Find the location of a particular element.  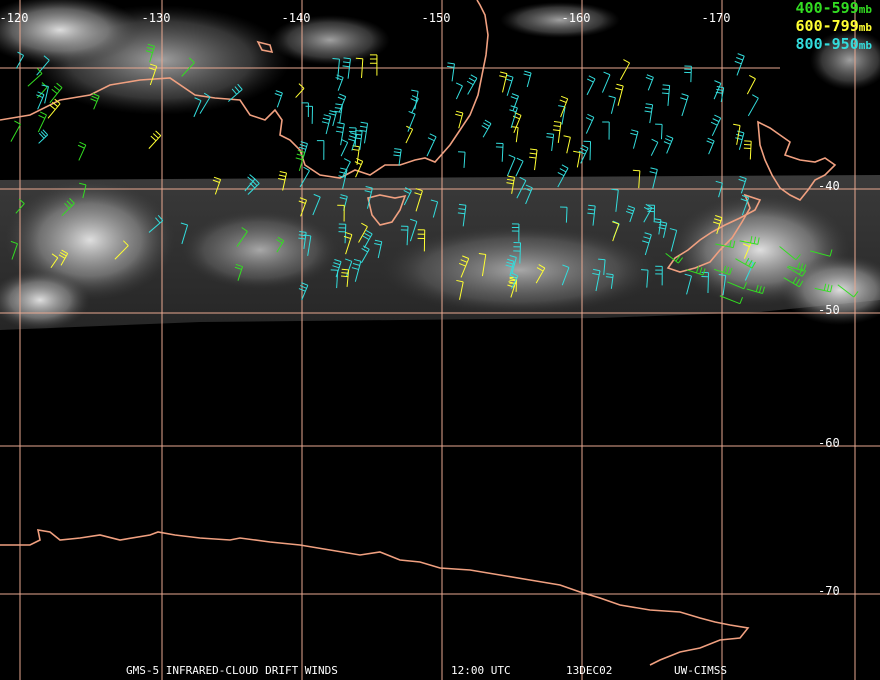

legend-item-600-799: 600-799mb is located at coordinates (834, 27).